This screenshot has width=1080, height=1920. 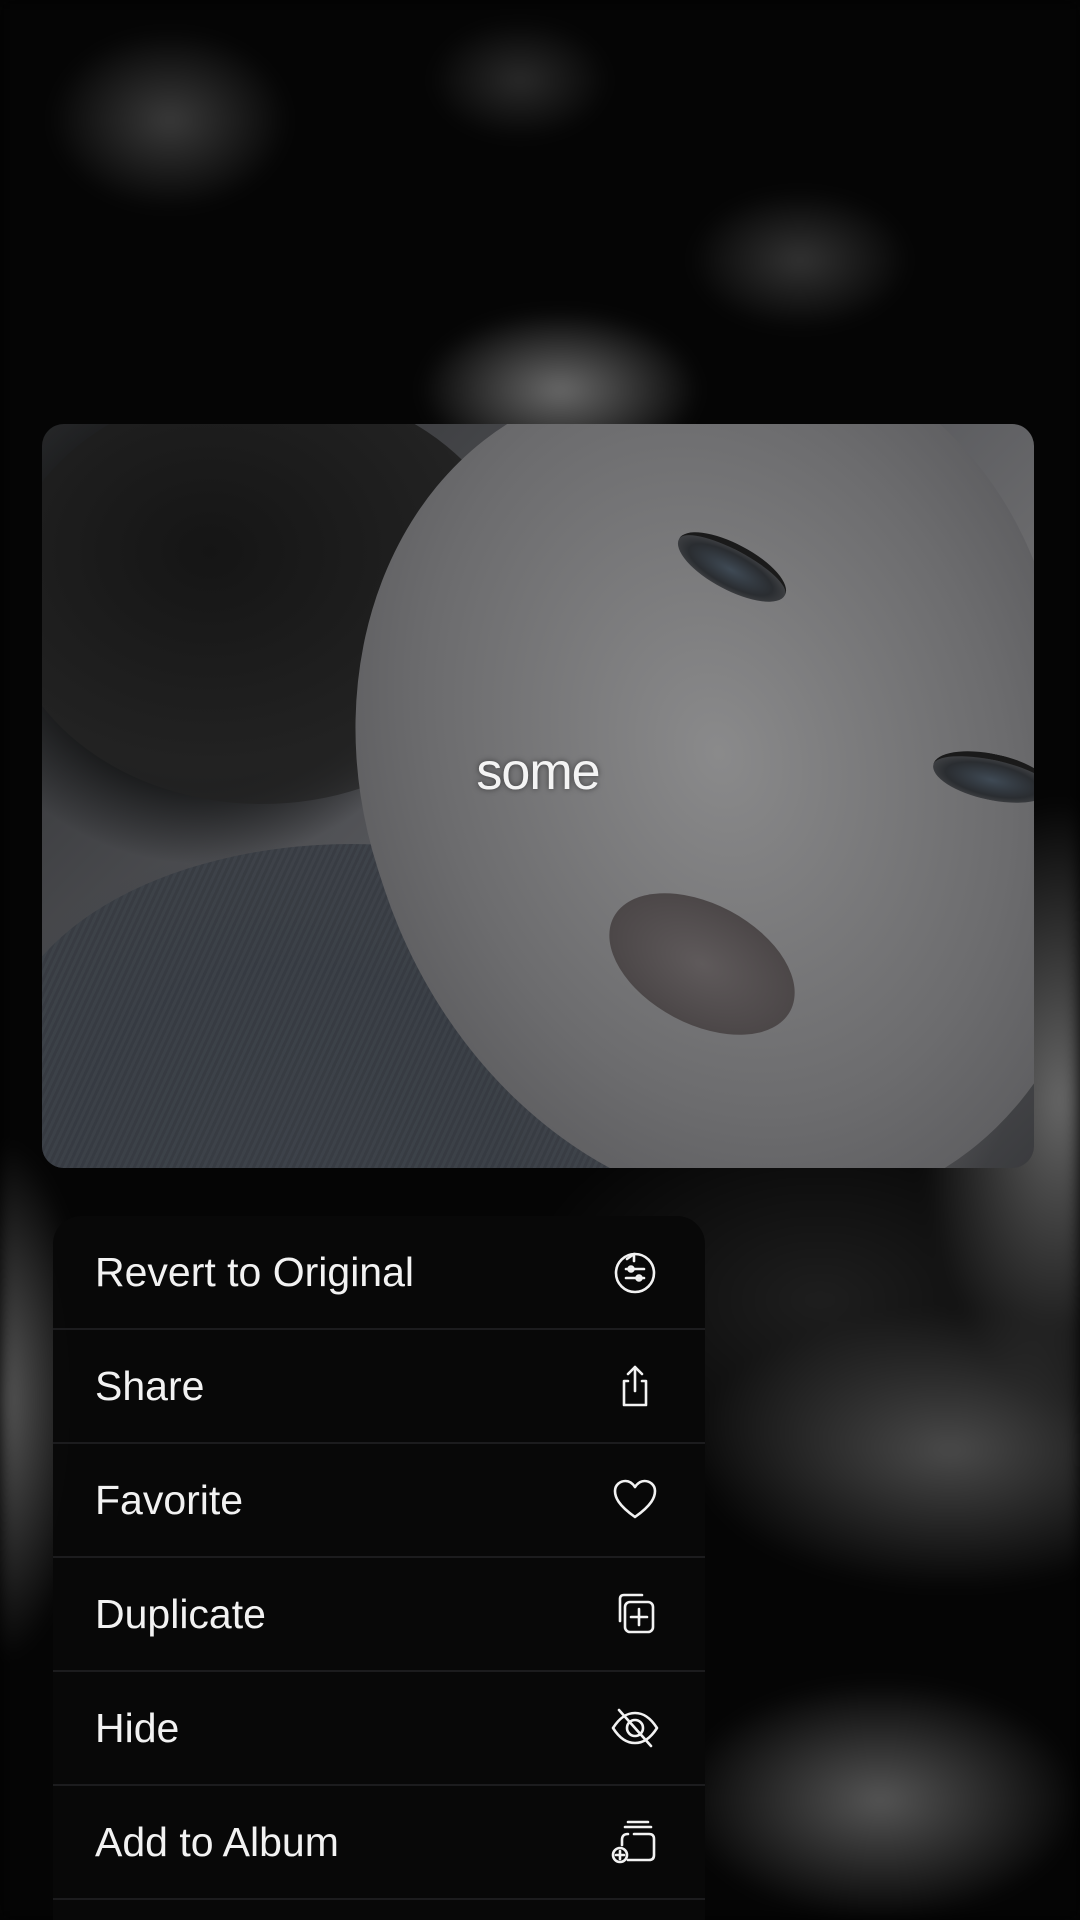 What do you see at coordinates (635, 1842) in the screenshot?
I see `add-to-album-icon` at bounding box center [635, 1842].